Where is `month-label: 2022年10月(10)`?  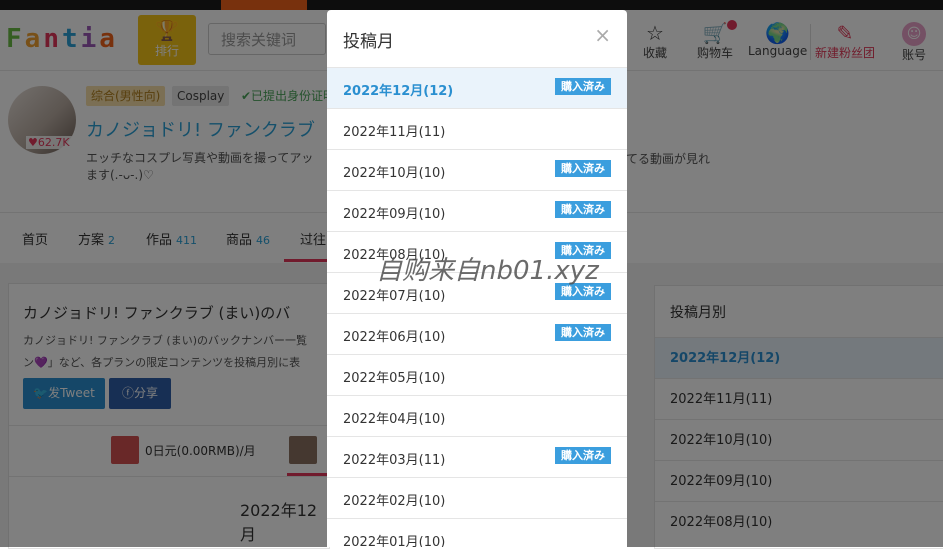
month-label: 2022年10月(10) is located at coordinates (394, 173).